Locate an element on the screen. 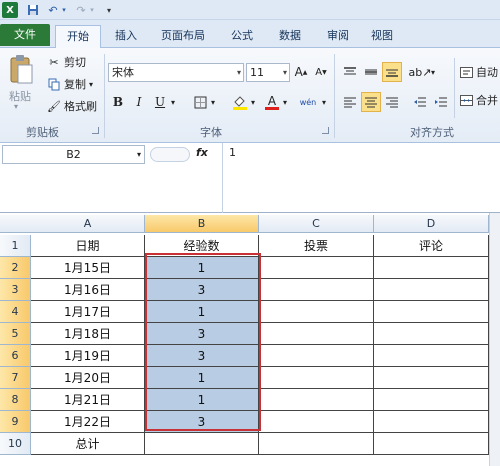 Image resolution: width=500 pixels, height=466 pixels. cell-a4: 1月17日 is located at coordinates (88, 312).